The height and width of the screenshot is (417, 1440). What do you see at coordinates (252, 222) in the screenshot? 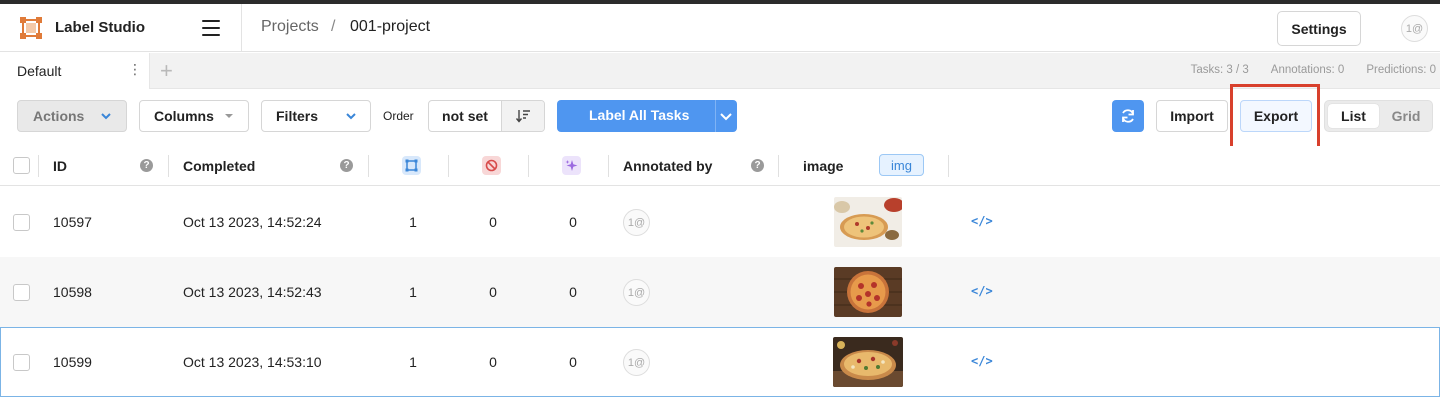
I see `completed-at: Oct 13 2023, 14:52:24` at bounding box center [252, 222].